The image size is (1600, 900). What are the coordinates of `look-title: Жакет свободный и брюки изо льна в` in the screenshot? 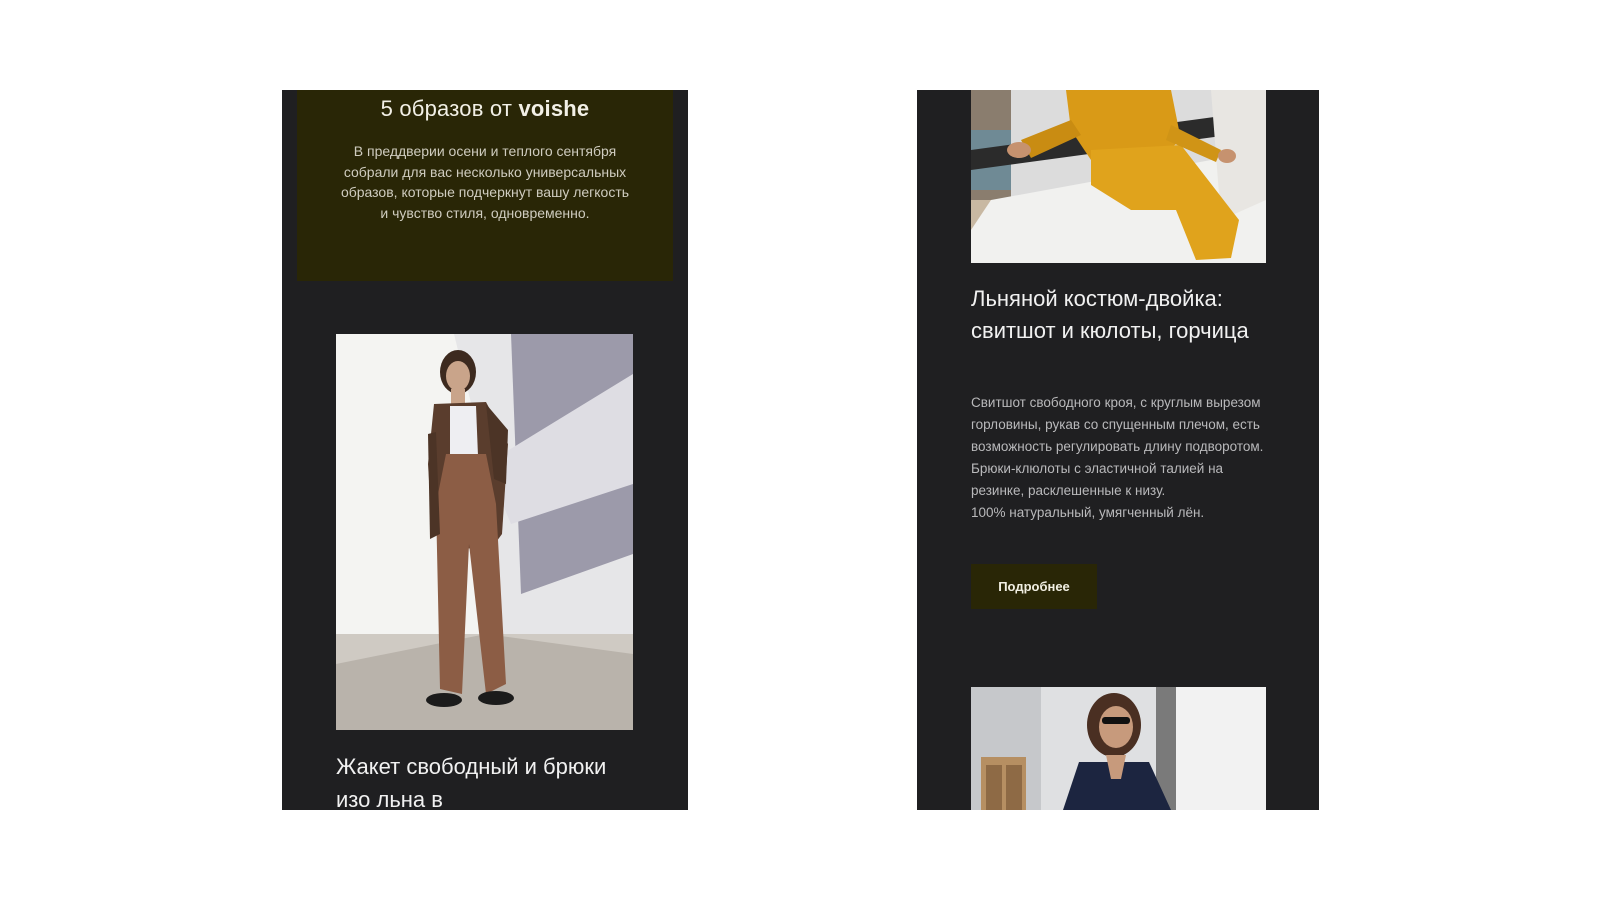 It's located at (471, 782).